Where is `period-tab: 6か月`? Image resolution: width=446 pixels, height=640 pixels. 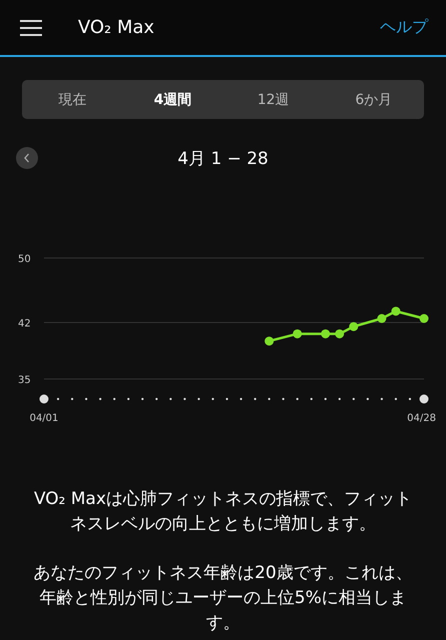
period-tab: 6か月 is located at coordinates (374, 99).